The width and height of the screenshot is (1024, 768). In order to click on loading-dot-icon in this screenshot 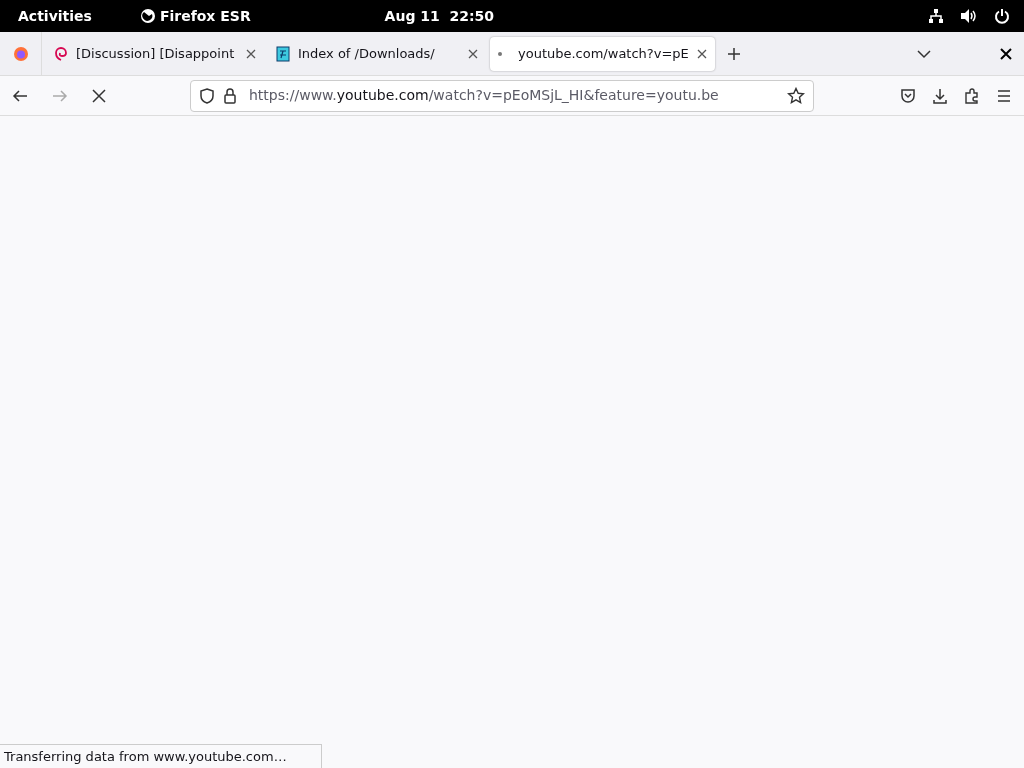, I will do `click(500, 53)`.